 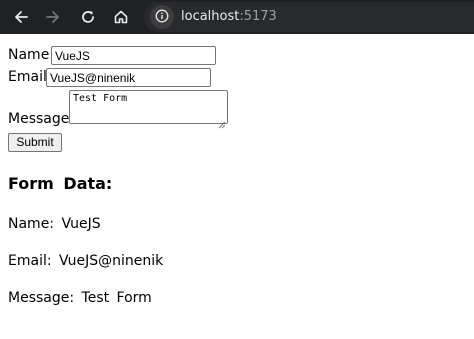 I want to click on info-icon, so click(x=162, y=17).